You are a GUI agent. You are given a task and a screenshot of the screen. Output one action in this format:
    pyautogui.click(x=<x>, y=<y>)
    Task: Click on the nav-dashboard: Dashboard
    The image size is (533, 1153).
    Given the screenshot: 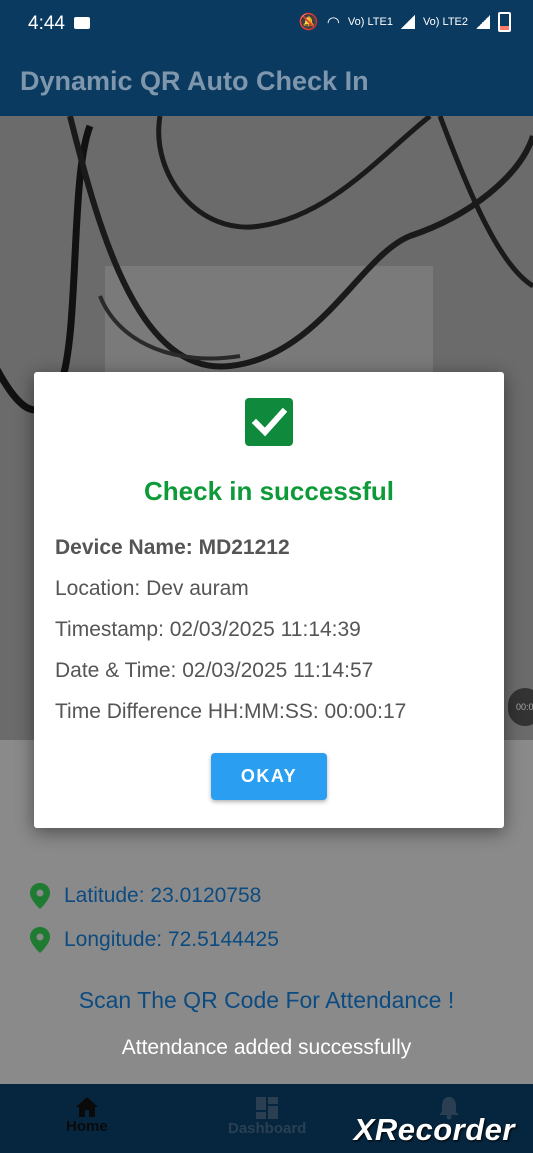 What is the action you would take?
    pyautogui.click(x=267, y=1116)
    